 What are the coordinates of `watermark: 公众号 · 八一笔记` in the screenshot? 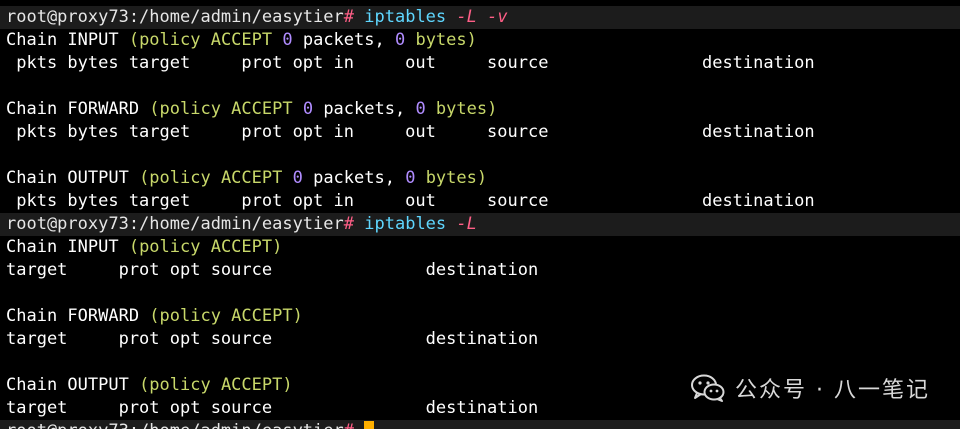 It's located at (810, 388).